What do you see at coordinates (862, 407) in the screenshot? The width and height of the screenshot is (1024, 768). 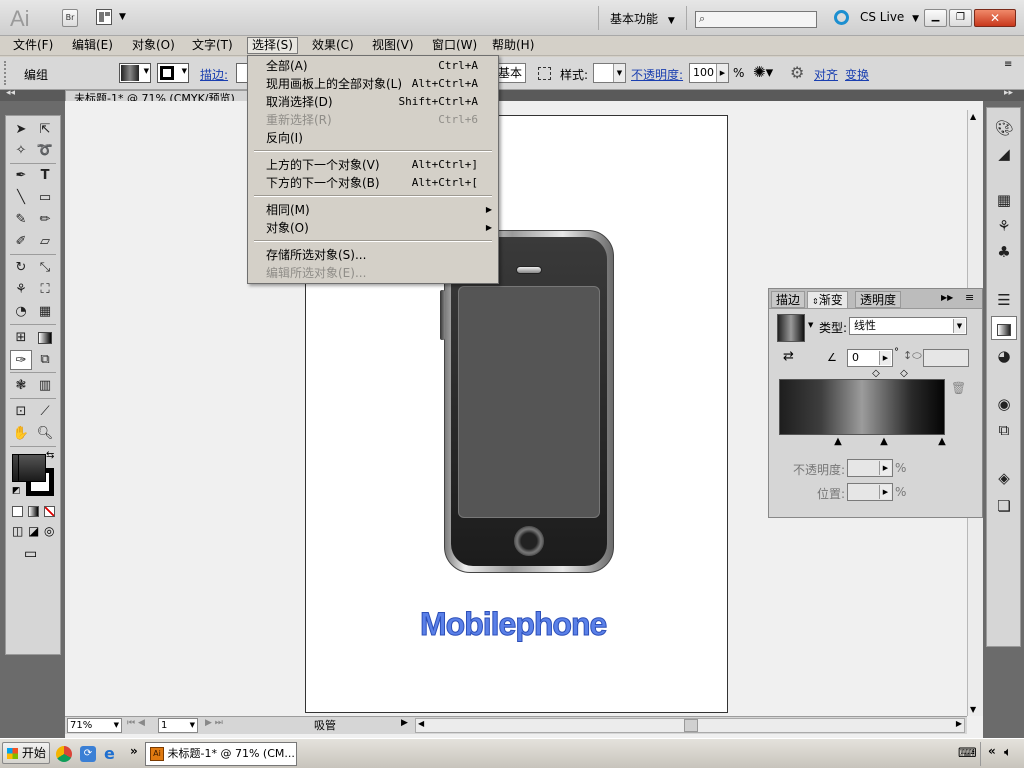 I see `gradient-slider` at bounding box center [862, 407].